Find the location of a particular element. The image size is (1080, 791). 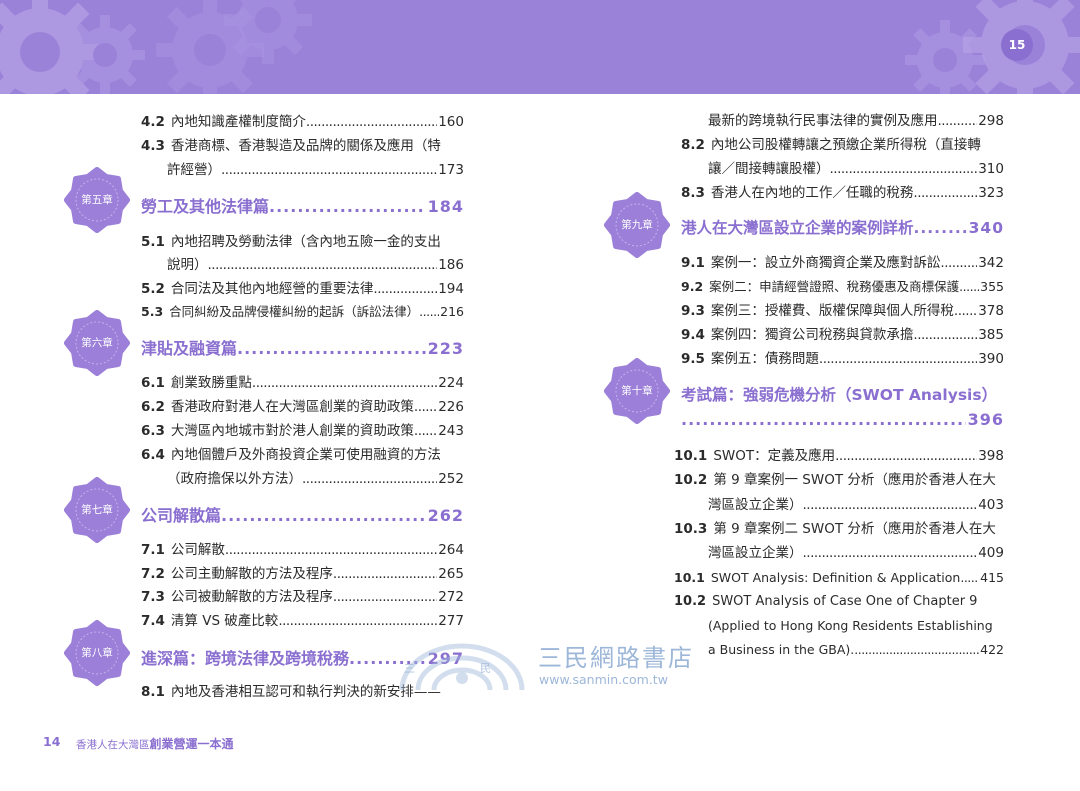

toc-entry: 5.2 合同法及其他內地經營的重要法律 194 is located at coordinates (302, 289).